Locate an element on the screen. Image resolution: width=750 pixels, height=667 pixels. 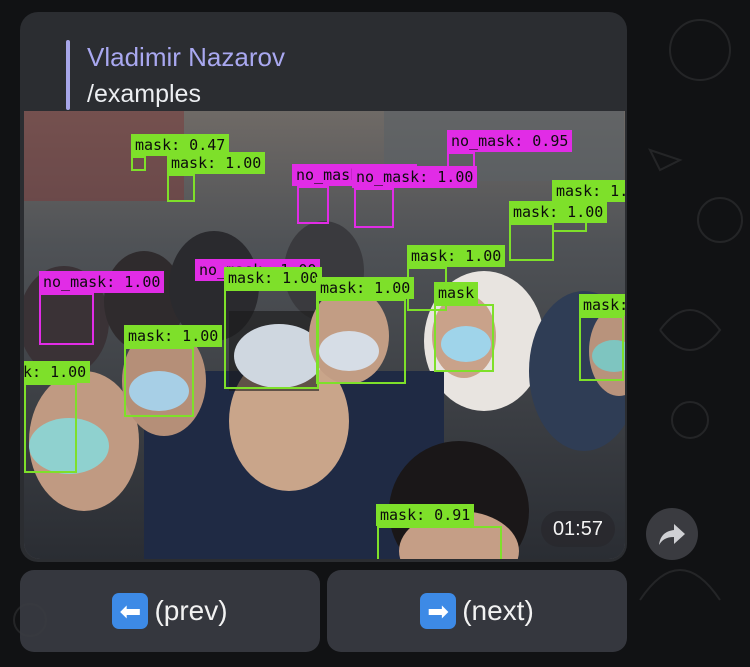
reply-quote: Vladimir Nazarov /examples is located at coordinates (334, 75).